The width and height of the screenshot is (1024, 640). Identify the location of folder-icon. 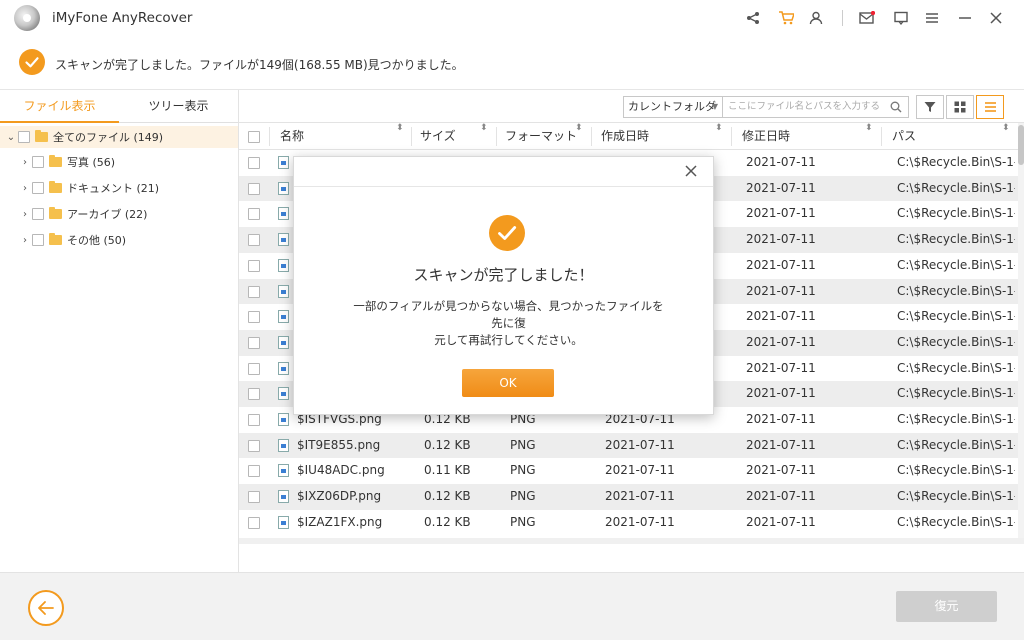
(55, 161).